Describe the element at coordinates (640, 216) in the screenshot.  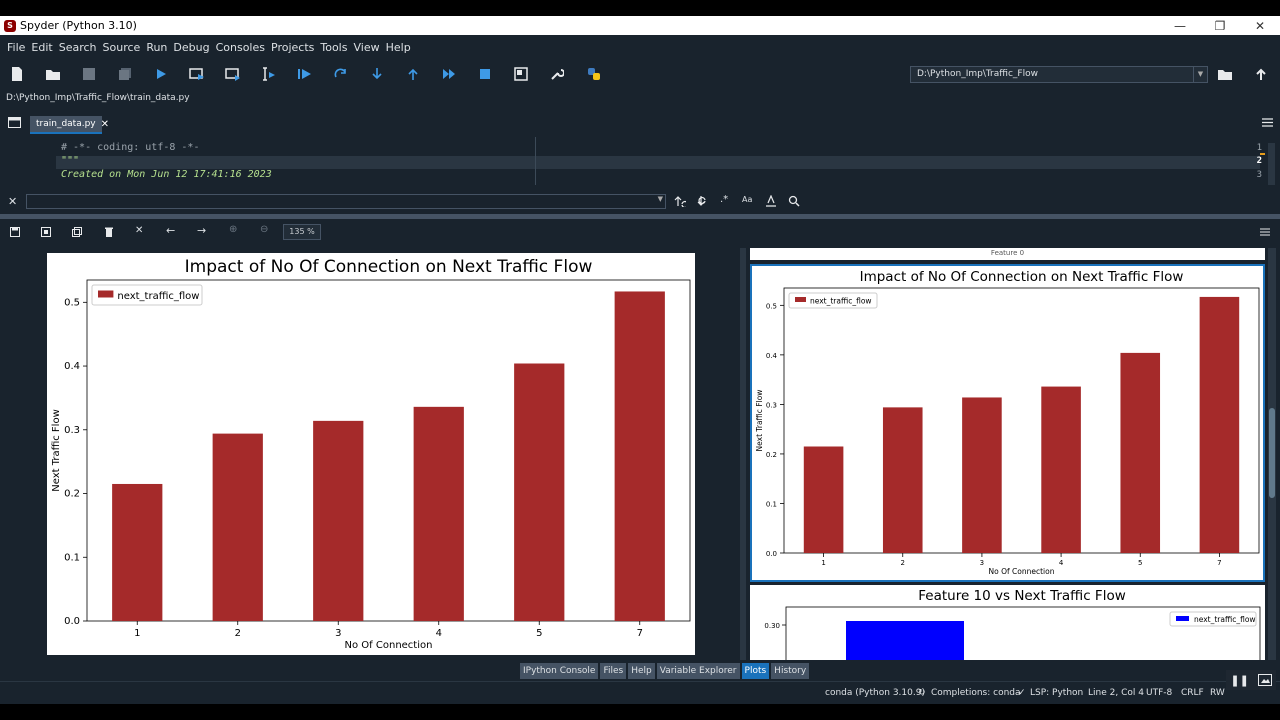
I see `pane-splitter` at that location.